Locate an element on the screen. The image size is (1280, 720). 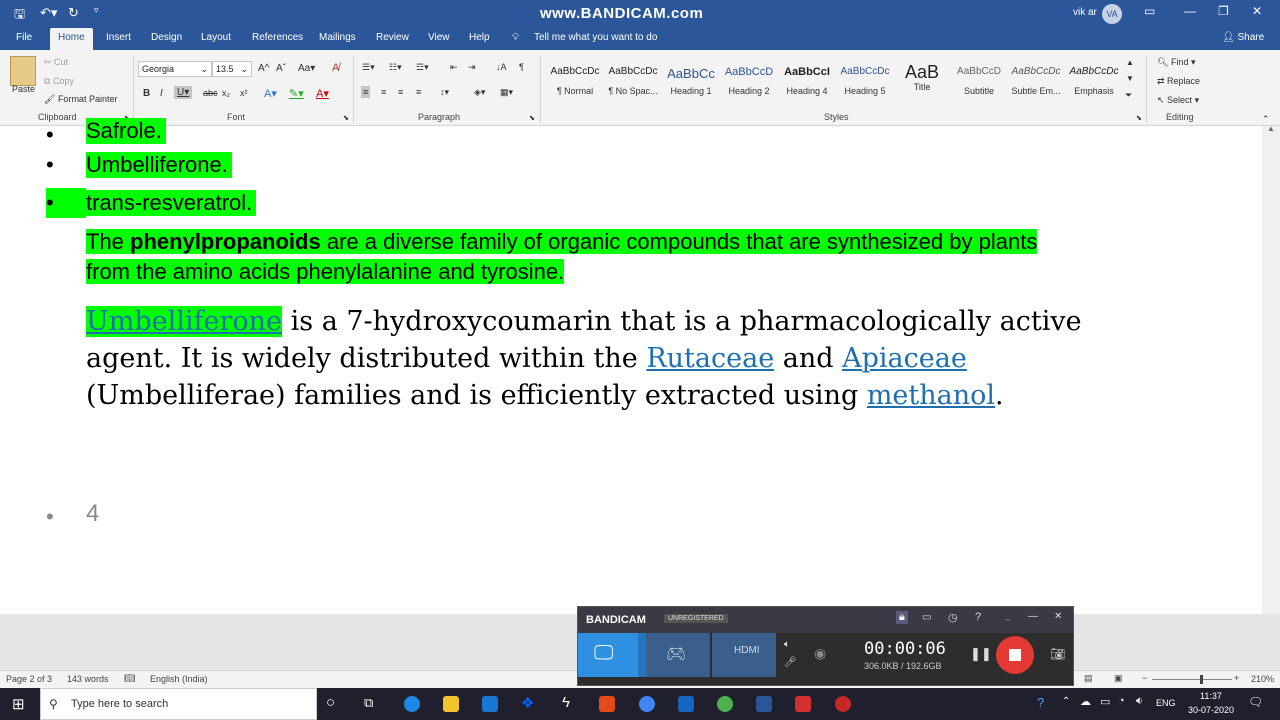
style-heading-2: AaBbCcD Heading 2 is located at coordinates (749, 81).